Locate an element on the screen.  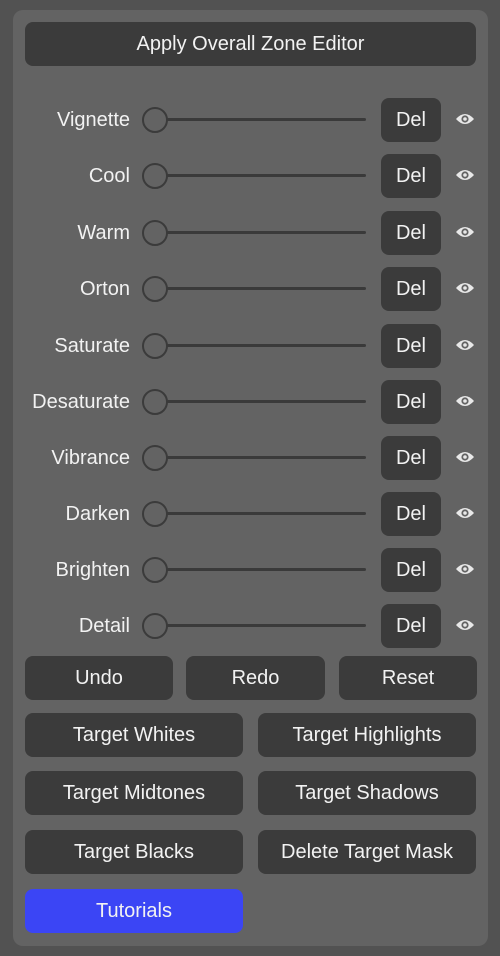
vibrance-del-button: Del is located at coordinates (411, 458).